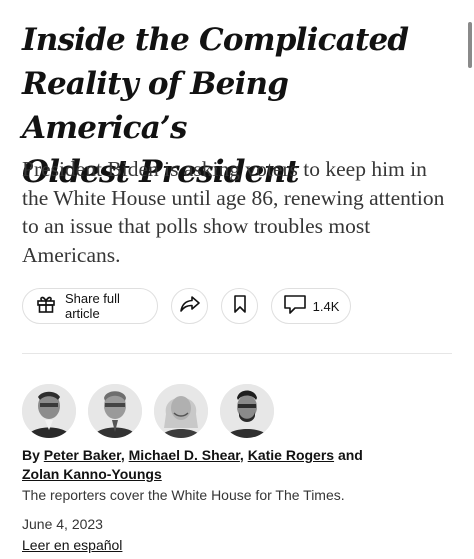  I want to click on author-avatar-zolan-kanno-youngs, so click(247, 411).